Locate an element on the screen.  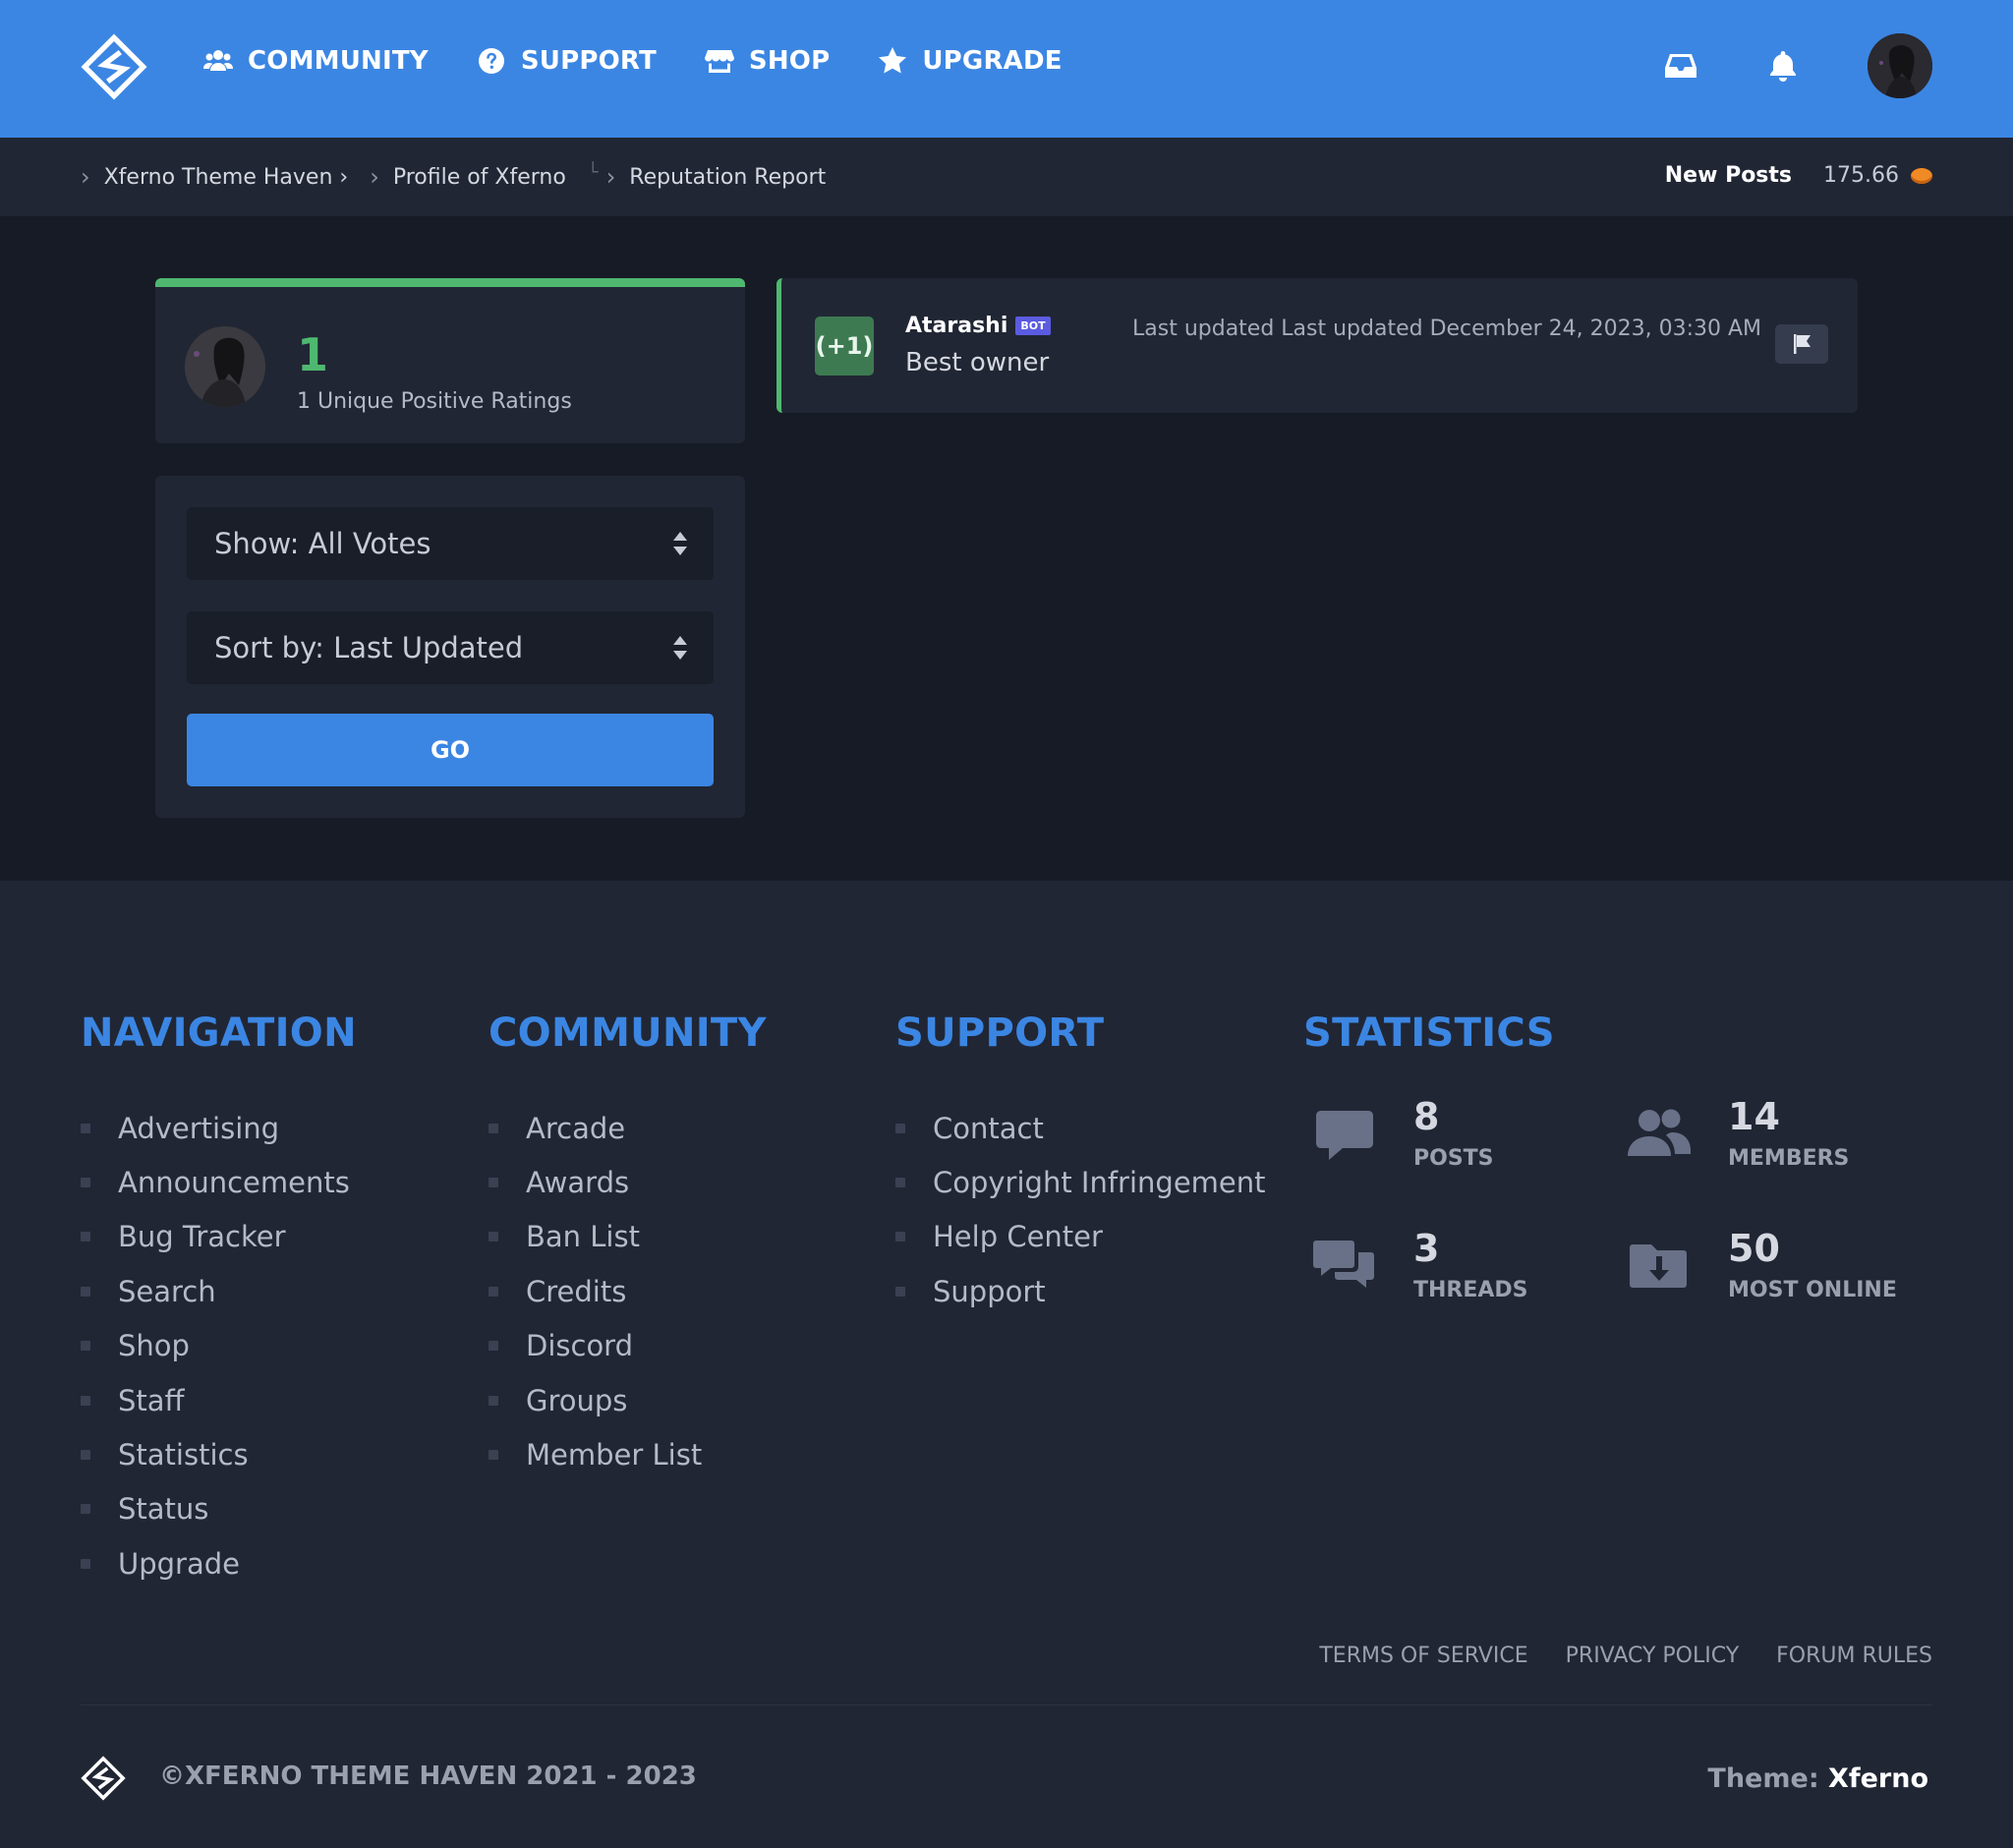
stat-most-online-value: 50 is located at coordinates (1754, 1248).